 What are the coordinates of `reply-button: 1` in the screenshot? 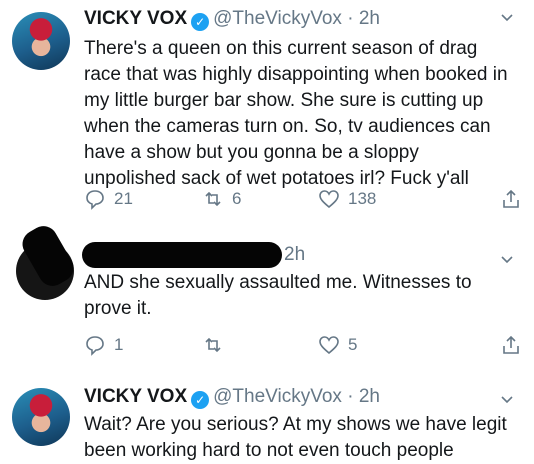 It's located at (103, 345).